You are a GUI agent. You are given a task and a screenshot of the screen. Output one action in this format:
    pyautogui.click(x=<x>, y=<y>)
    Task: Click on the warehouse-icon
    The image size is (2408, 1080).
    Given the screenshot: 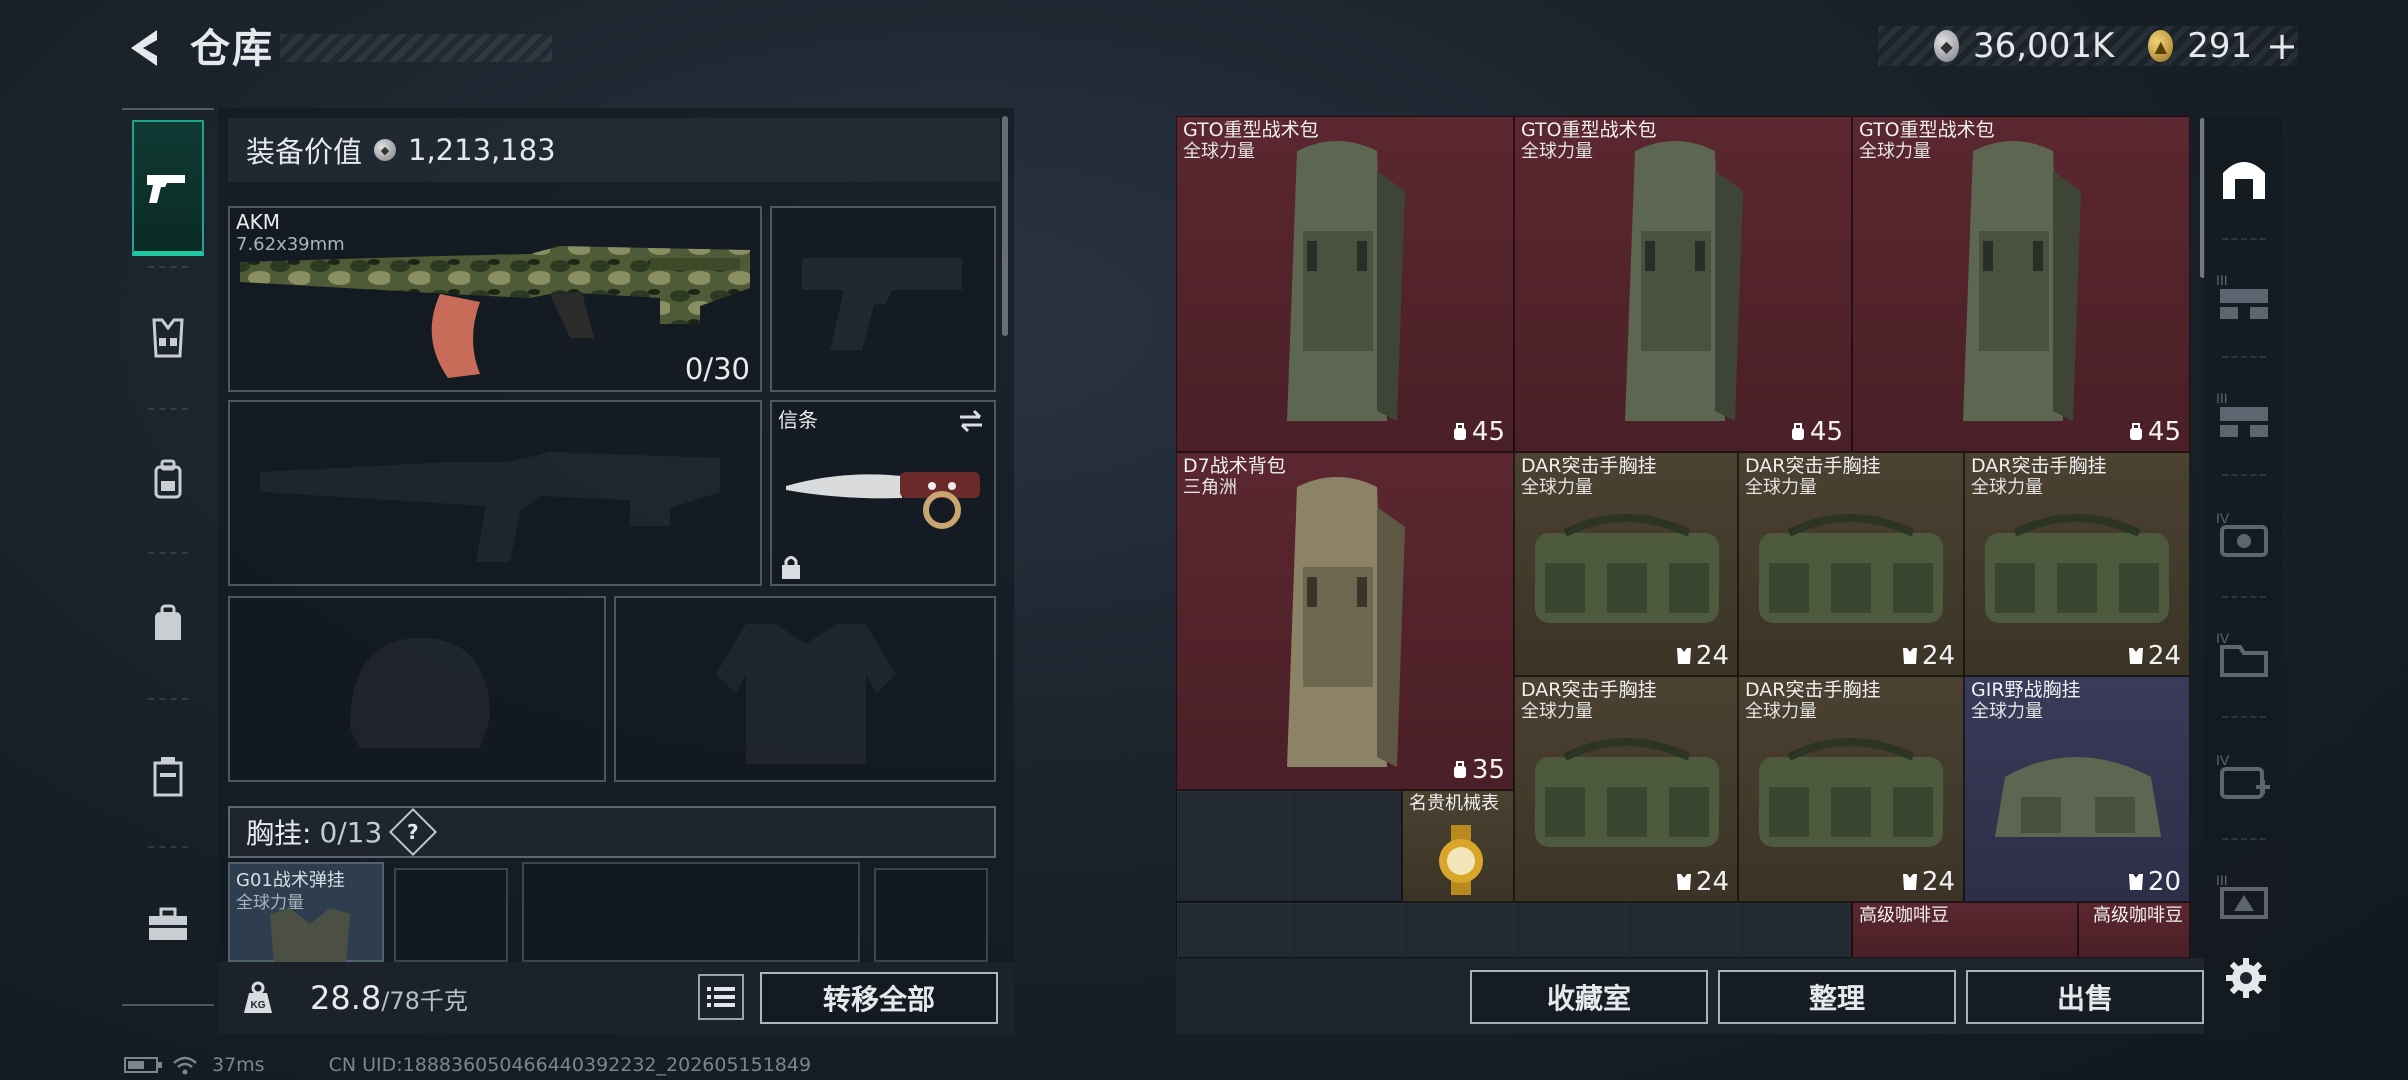 What is the action you would take?
    pyautogui.click(x=2244, y=180)
    